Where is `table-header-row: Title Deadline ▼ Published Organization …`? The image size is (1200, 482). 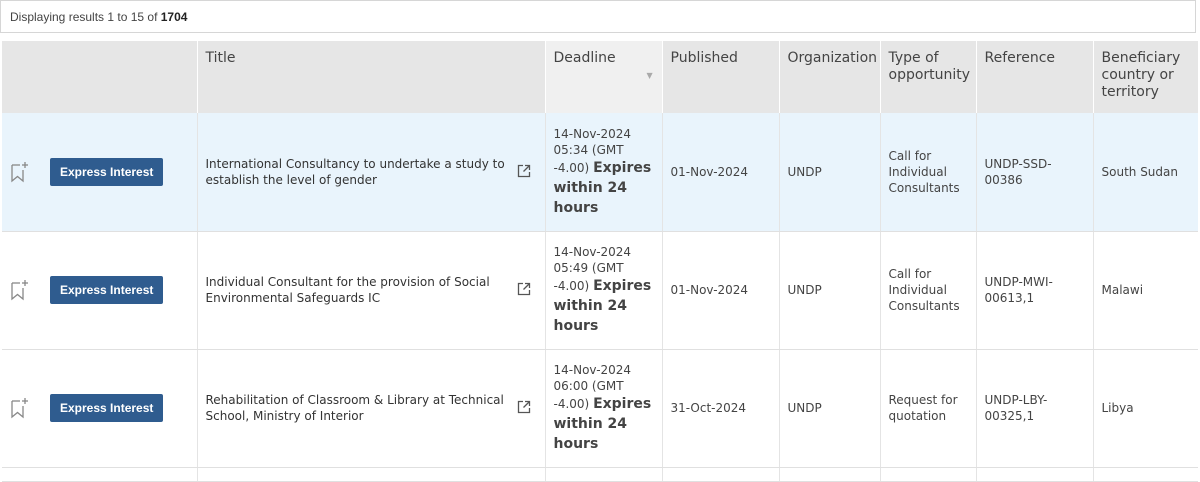 table-header-row: Title Deadline ▼ Published Organization … is located at coordinates (600, 77).